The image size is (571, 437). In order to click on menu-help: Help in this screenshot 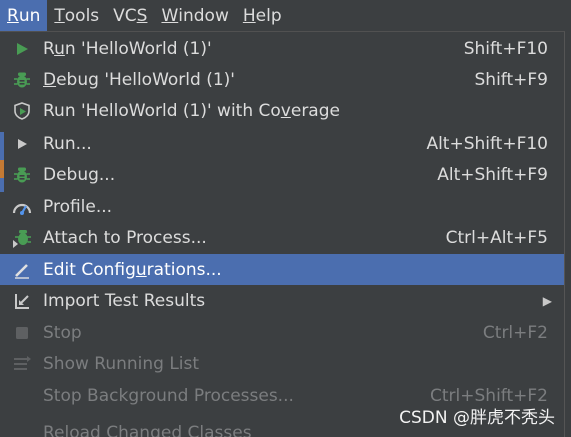, I will do `click(262, 15)`.